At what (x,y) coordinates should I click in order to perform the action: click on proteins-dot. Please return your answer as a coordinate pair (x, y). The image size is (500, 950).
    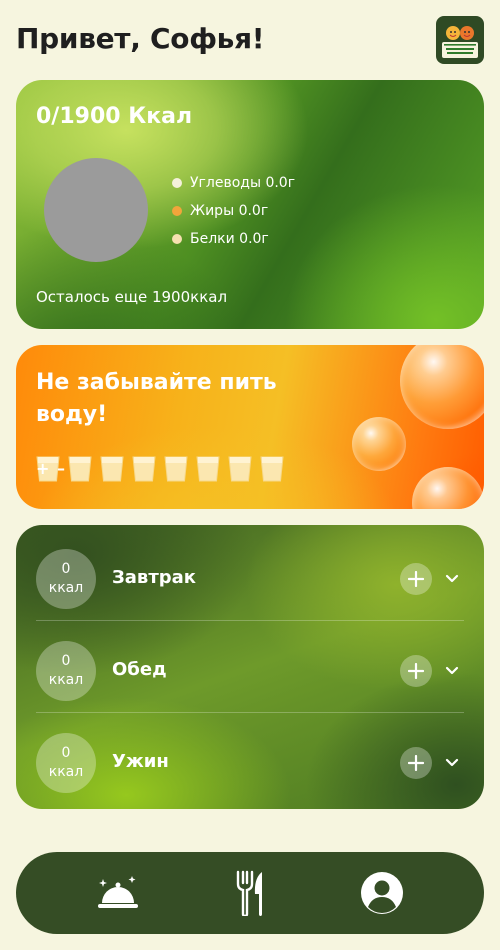
    Looking at the image, I should click on (177, 239).